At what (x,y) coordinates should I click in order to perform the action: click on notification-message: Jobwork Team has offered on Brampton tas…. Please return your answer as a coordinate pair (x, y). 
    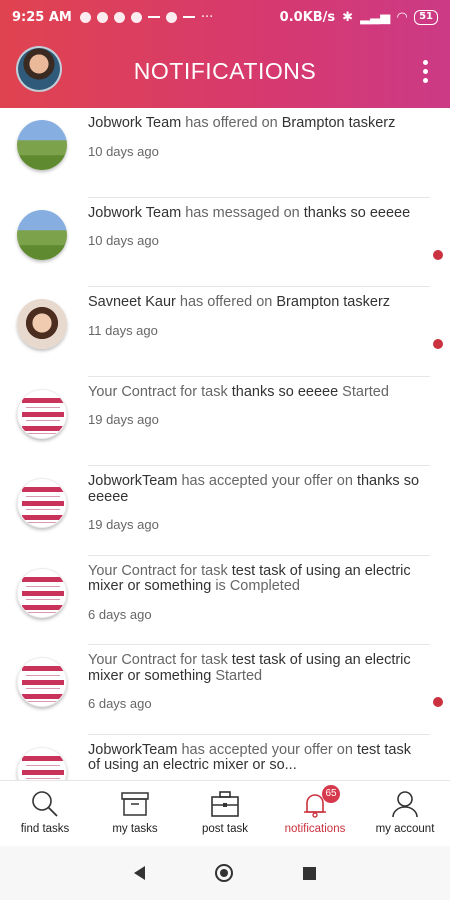
    Looking at the image, I should click on (256, 123).